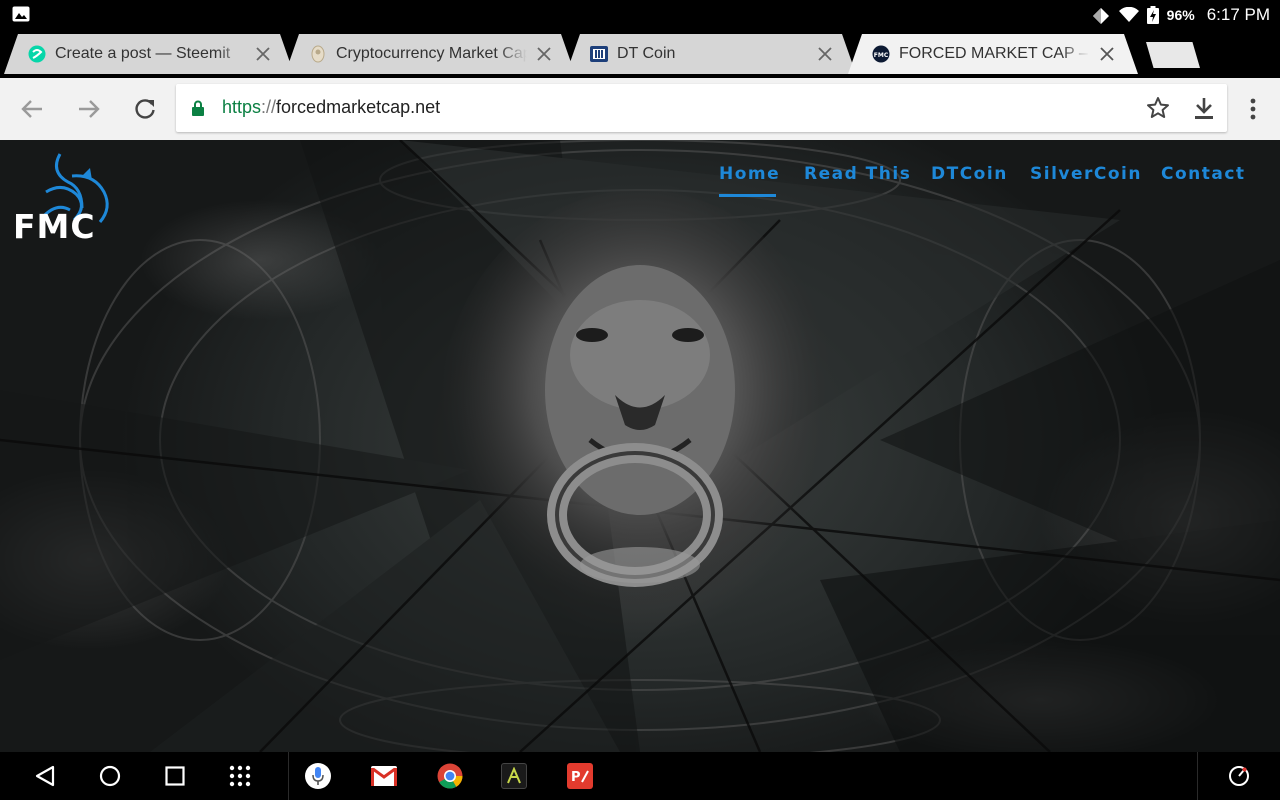 Image resolution: width=1280 pixels, height=800 pixels. Describe the element at coordinates (198, 108) in the screenshot. I see `secure-lock-icon` at that location.